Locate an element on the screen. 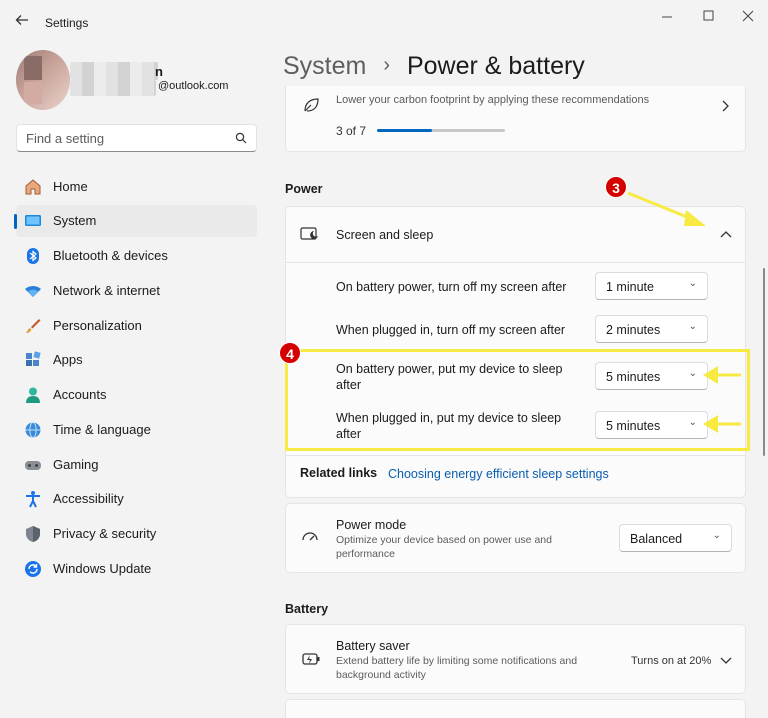 This screenshot has width=768, height=718. sidebar-item-network: Network & internet is located at coordinates (136, 291).